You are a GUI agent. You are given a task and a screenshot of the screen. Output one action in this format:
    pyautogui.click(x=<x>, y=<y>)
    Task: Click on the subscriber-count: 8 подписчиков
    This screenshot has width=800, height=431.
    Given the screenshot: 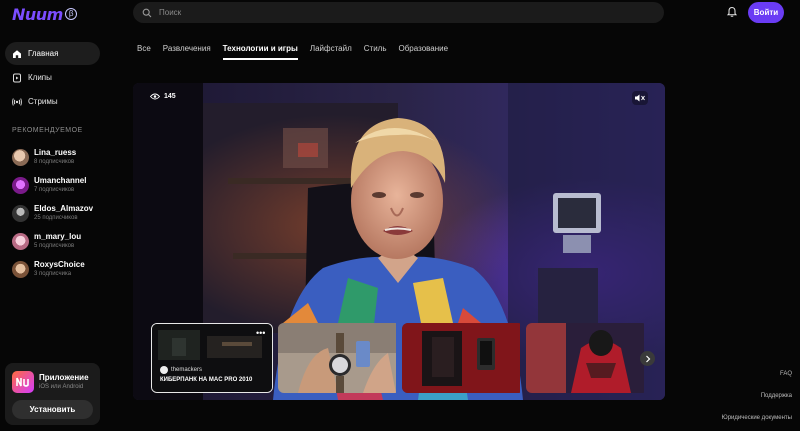 What is the action you would take?
    pyautogui.click(x=54, y=162)
    